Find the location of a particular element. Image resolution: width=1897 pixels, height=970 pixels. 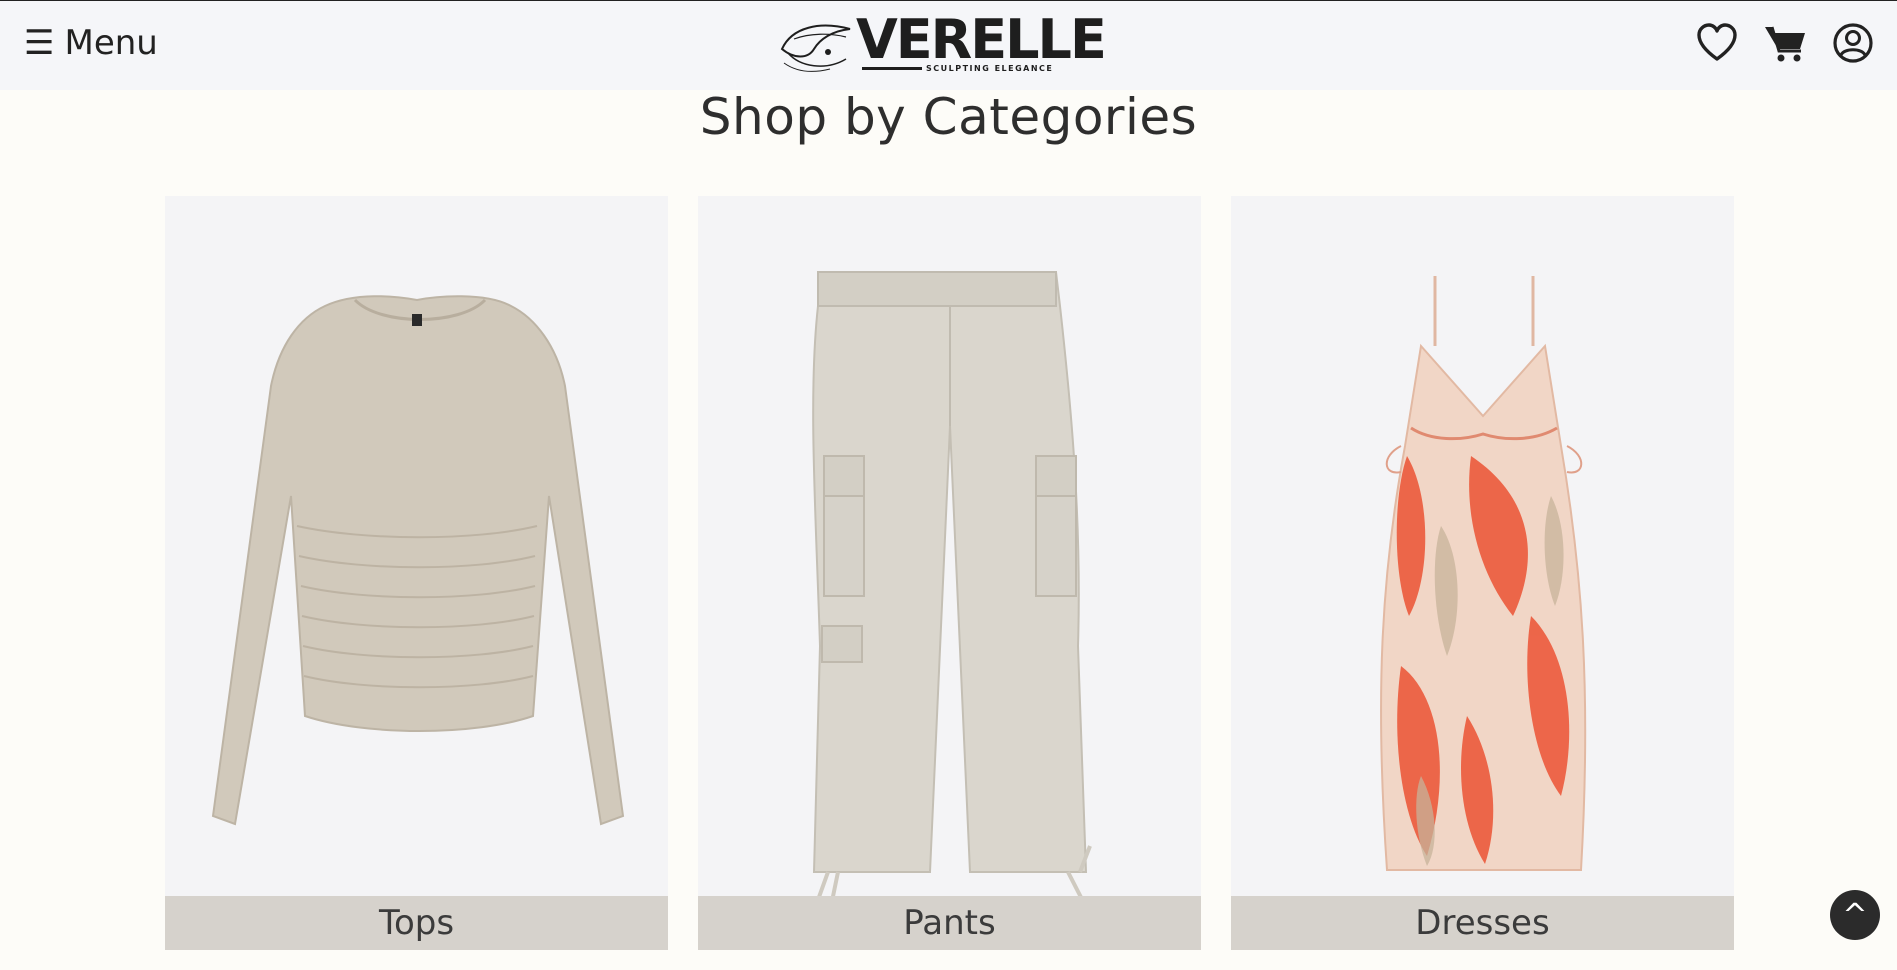

site-header: ☰ Menu VERELLE SCULPTING ELEGANCE is located at coordinates (948, 45).